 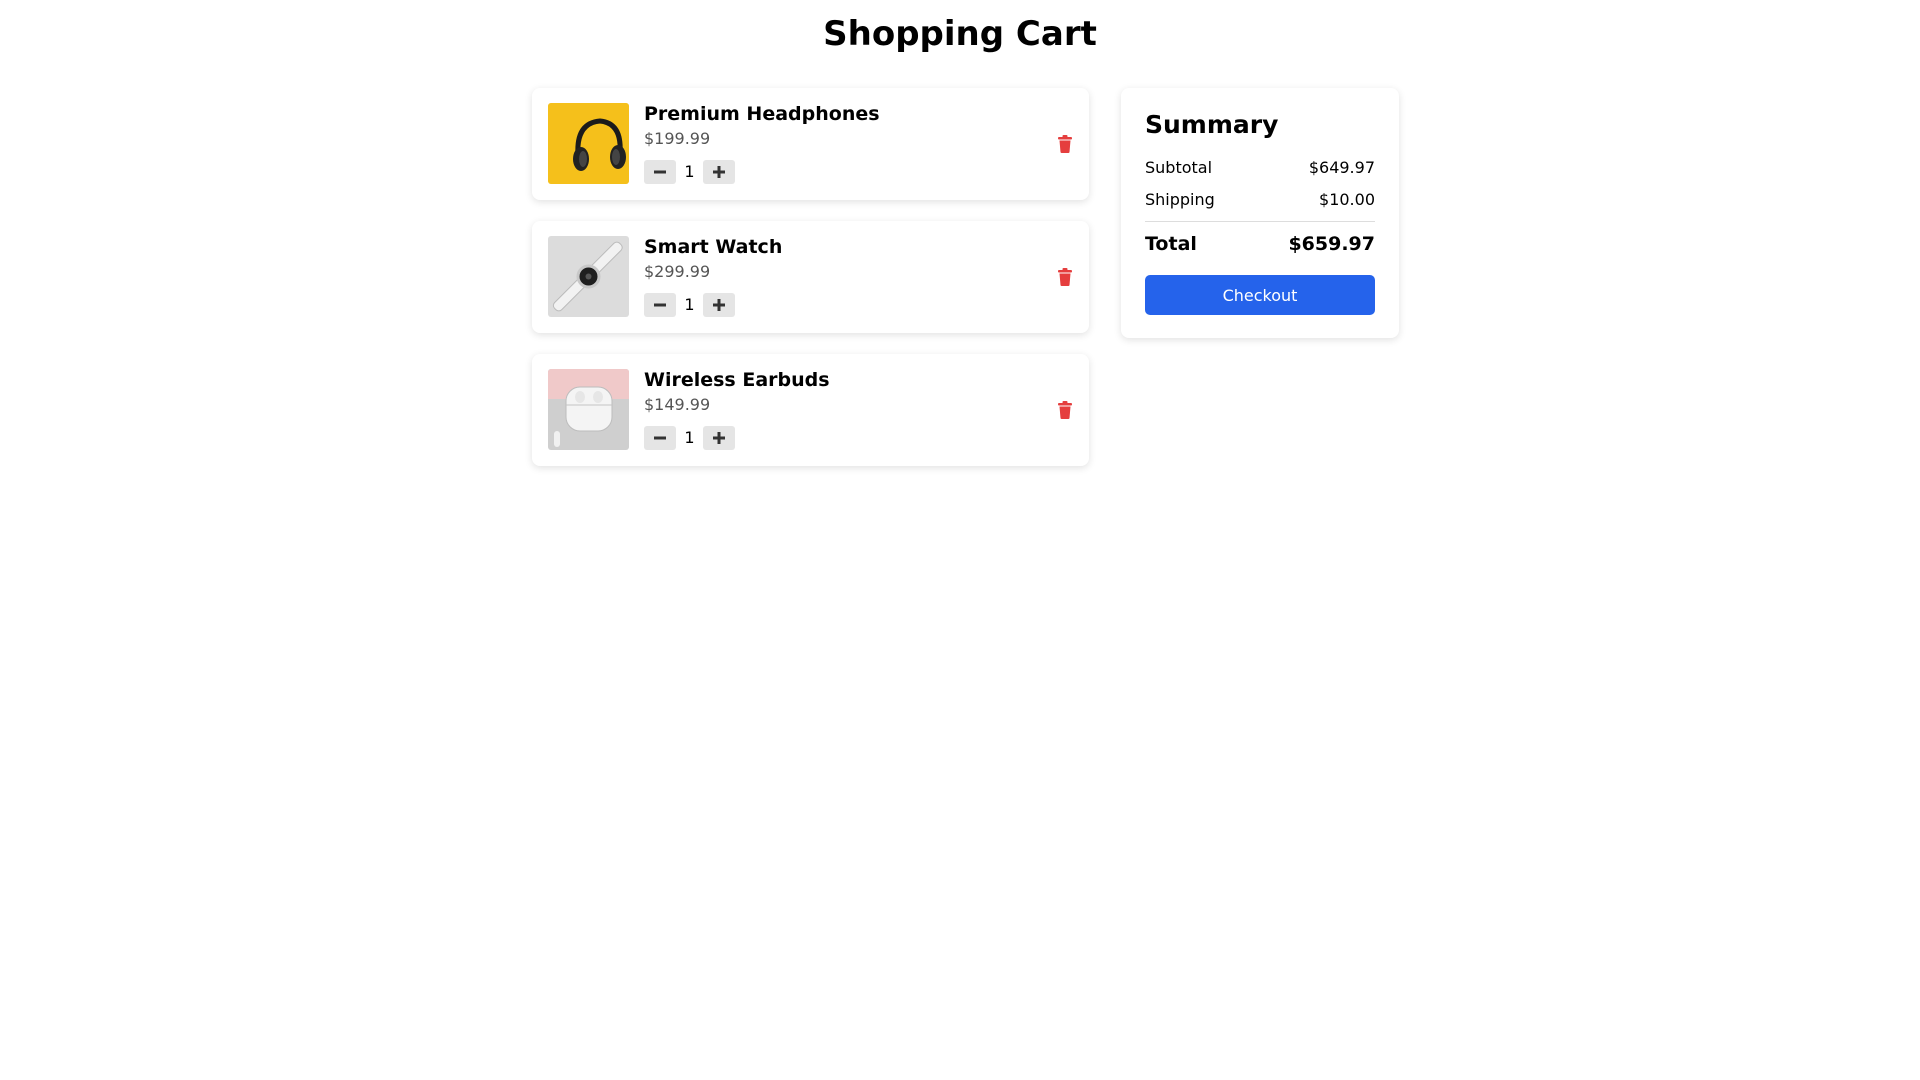 I want to click on item-price: $149.99, so click(x=677, y=404).